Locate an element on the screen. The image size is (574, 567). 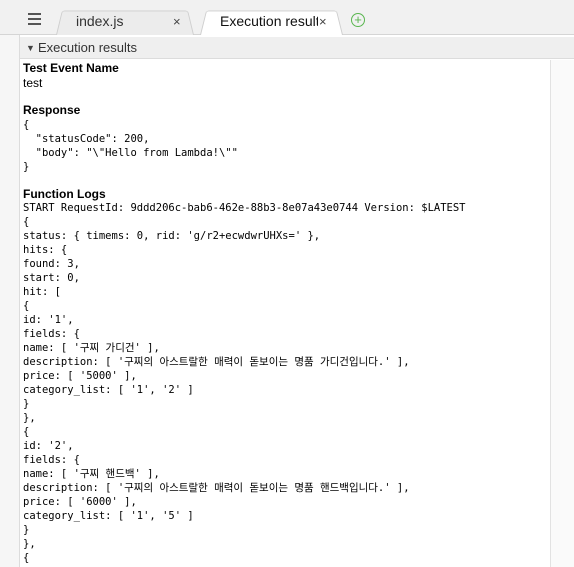
log-line: id: '2', is located at coordinates (48, 446).